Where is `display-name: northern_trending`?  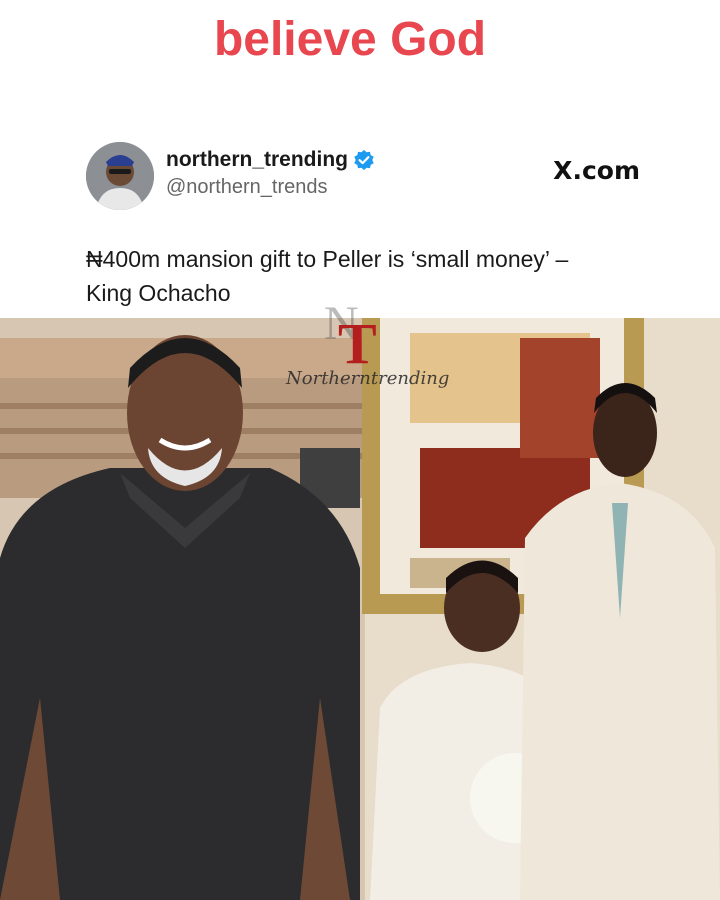 display-name: northern_trending is located at coordinates (270, 160).